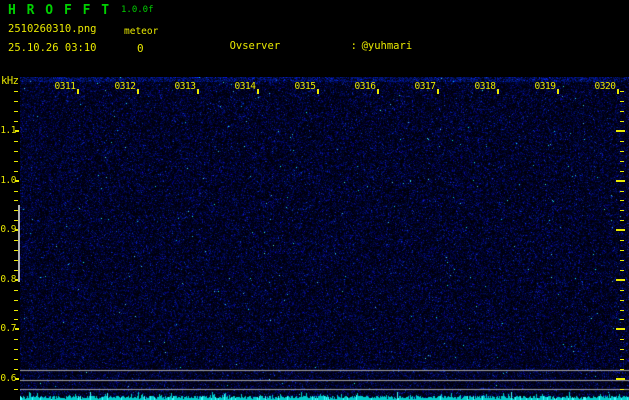  I want to click on time-label: 0313, so click(185, 86).